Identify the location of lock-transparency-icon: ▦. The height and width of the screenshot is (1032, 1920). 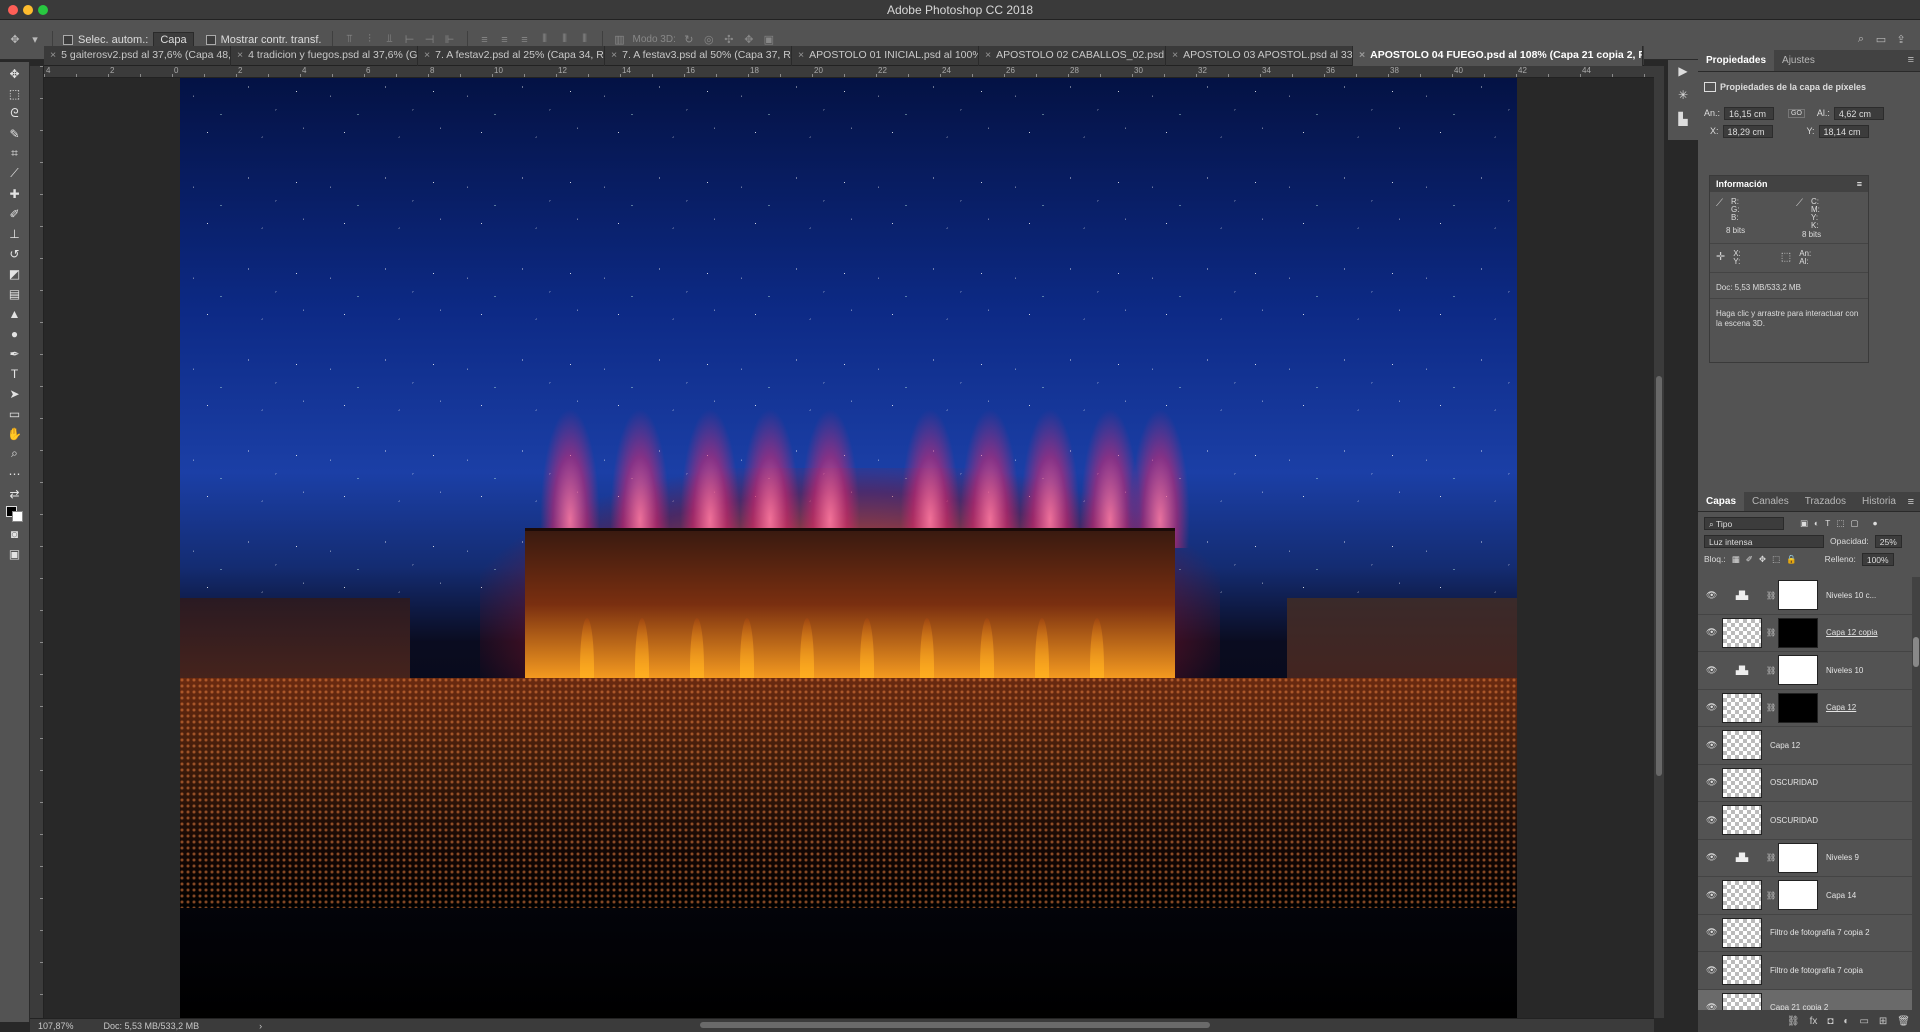
(1736, 559).